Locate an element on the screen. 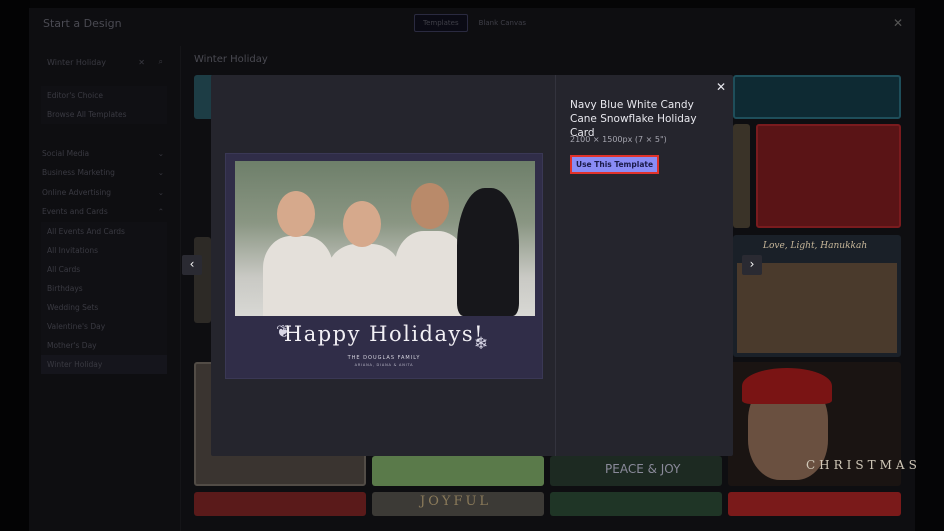 Image resolution: width=944 pixels, height=531 pixels. santa-hat is located at coordinates (787, 386).